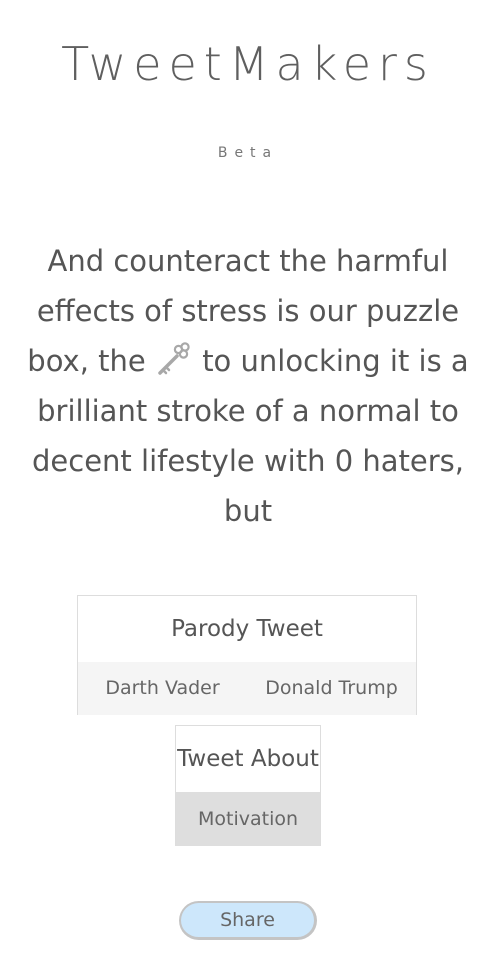 The height and width of the screenshot is (971, 496). I want to click on key-icon, so click(174, 358).